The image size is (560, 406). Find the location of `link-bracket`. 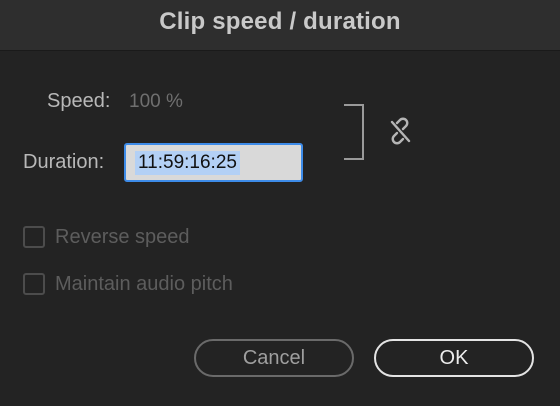

link-bracket is located at coordinates (354, 132).